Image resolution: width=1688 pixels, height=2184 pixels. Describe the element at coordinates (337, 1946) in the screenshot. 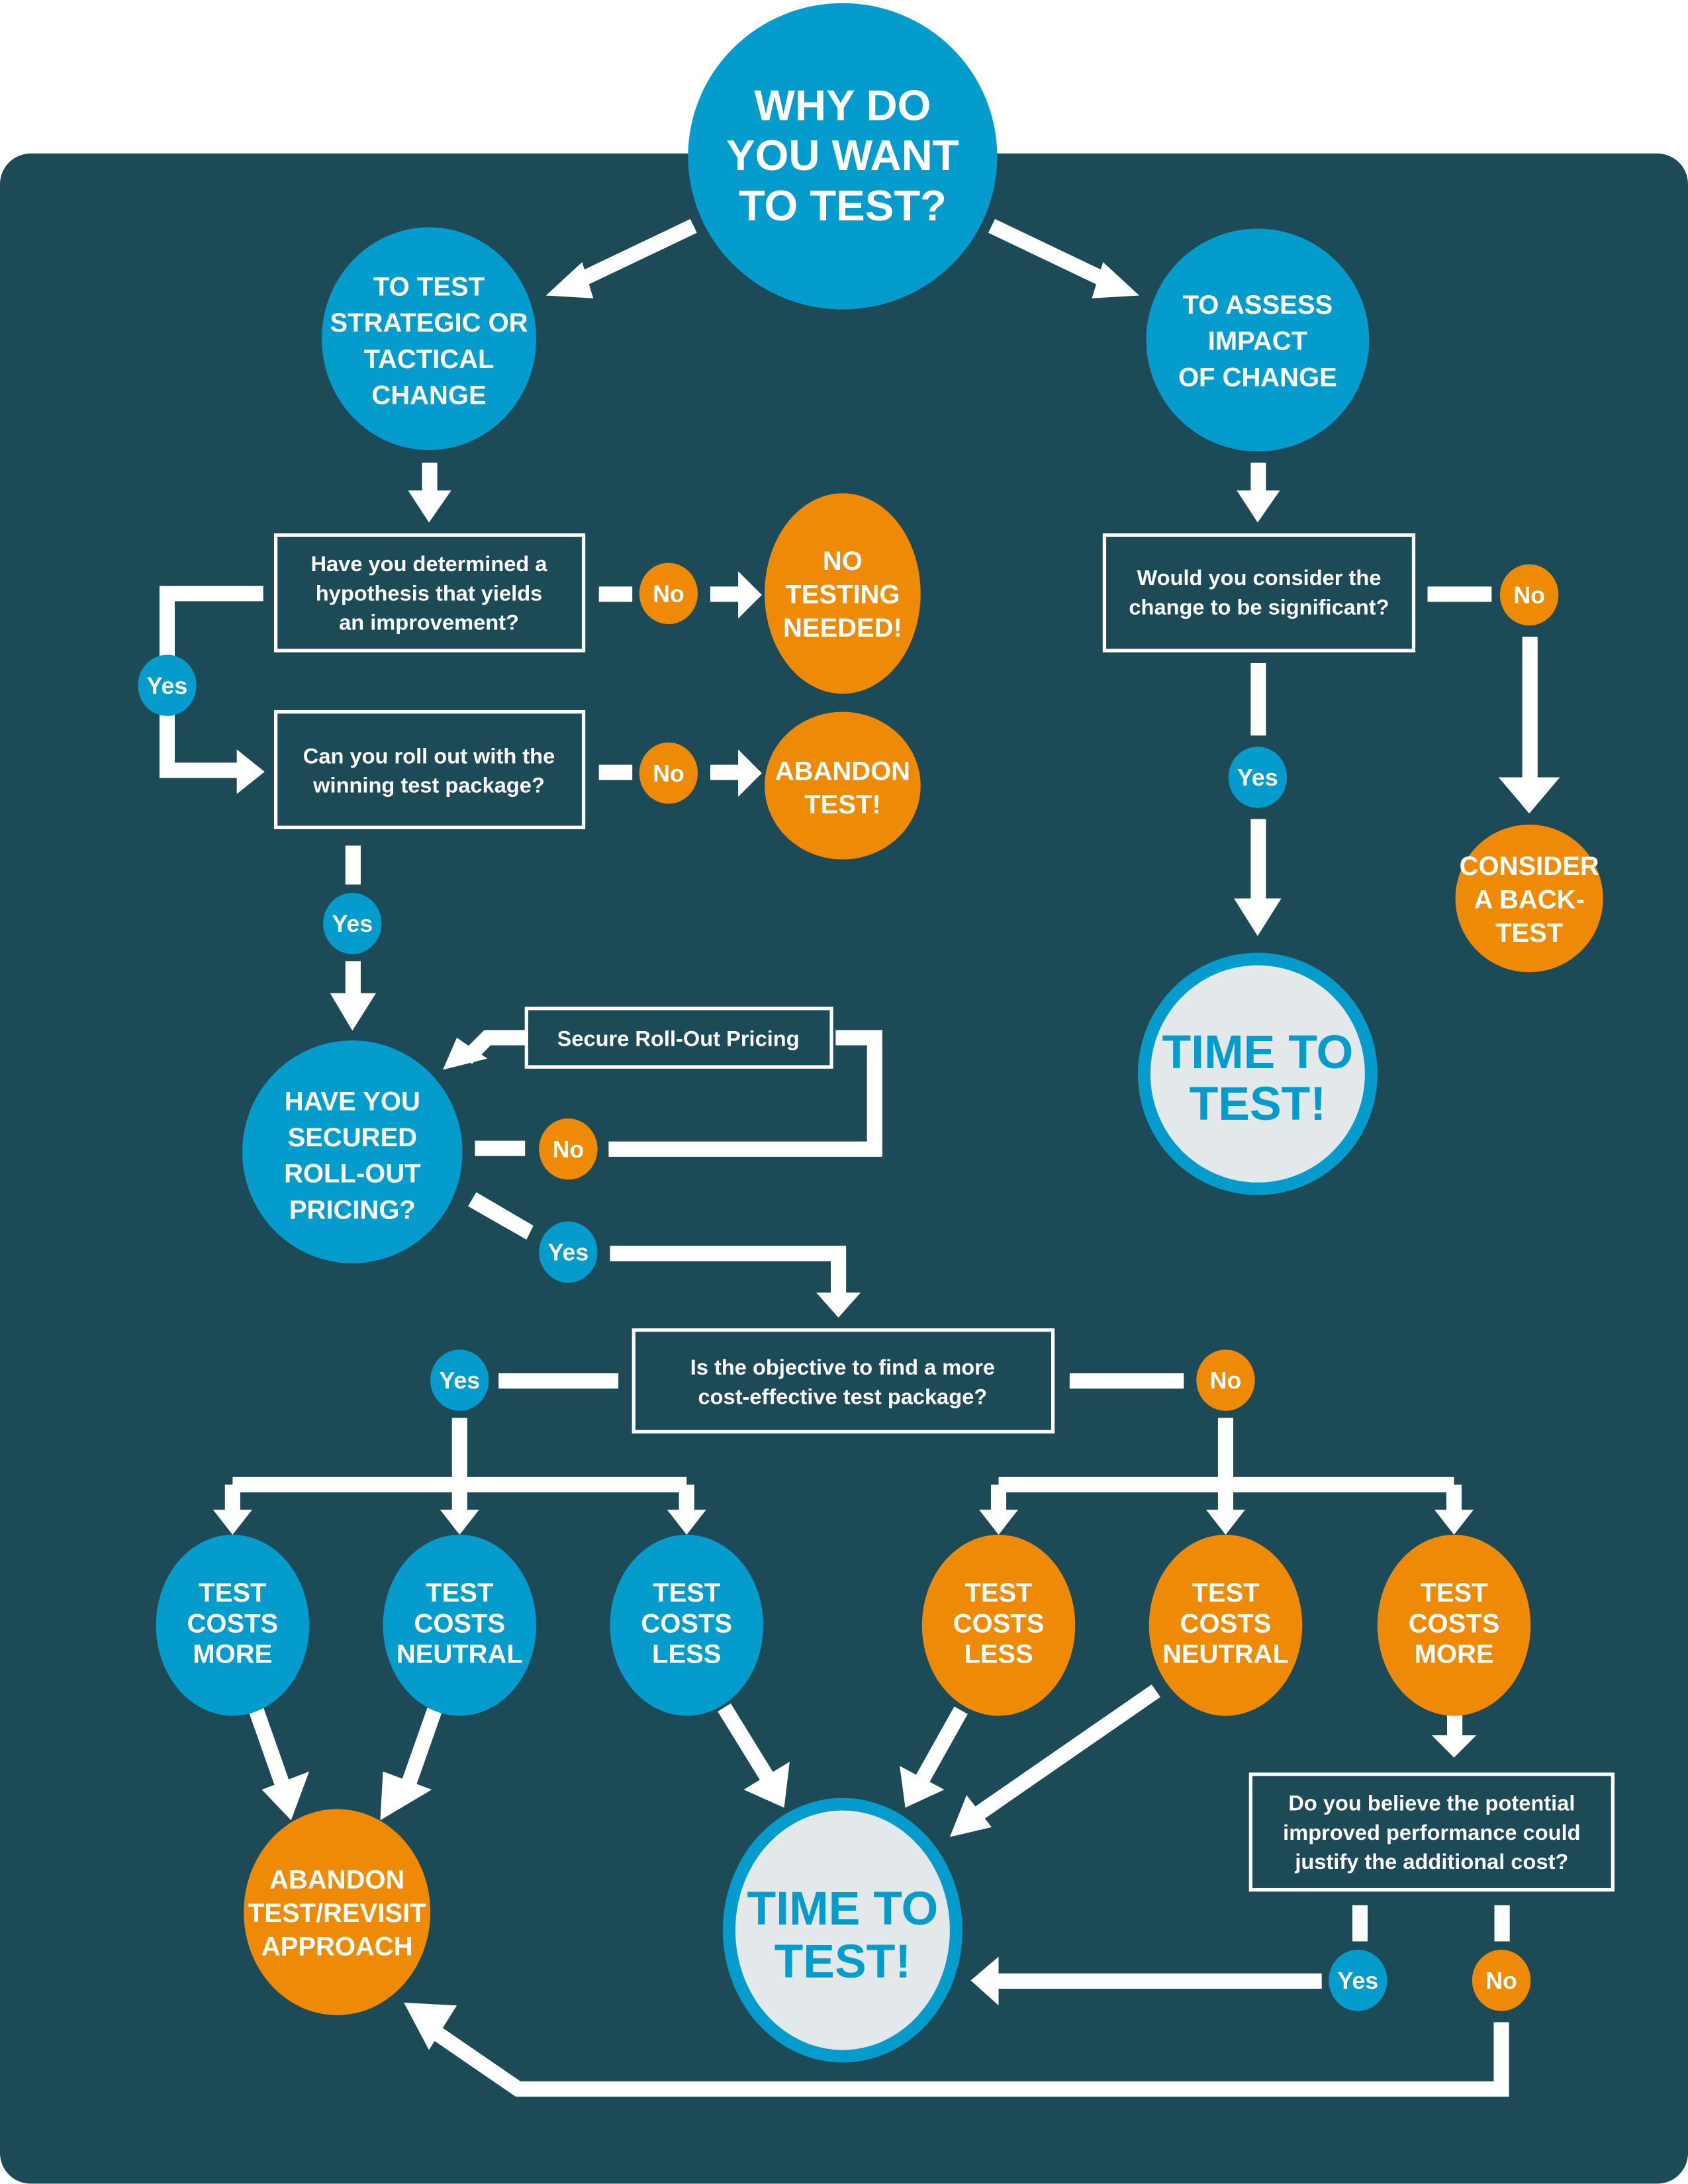

I see `outcome-line: APPROACH` at that location.